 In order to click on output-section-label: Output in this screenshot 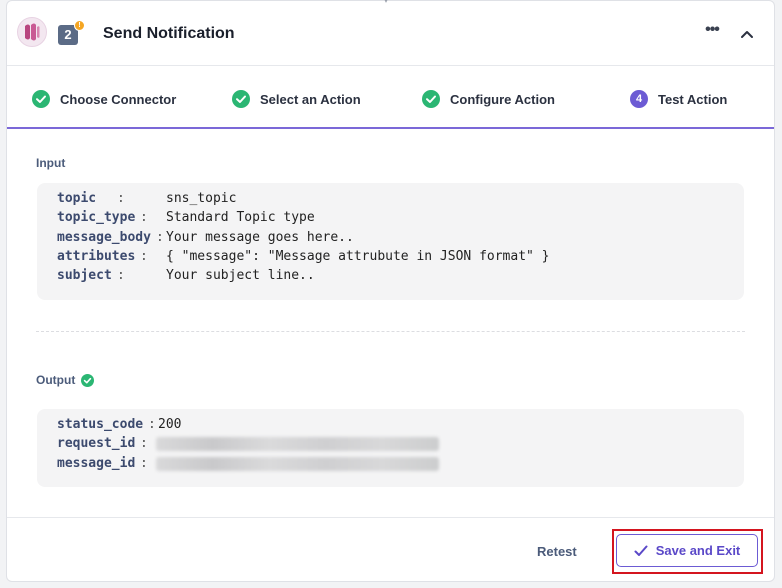, I will do `click(65, 380)`.